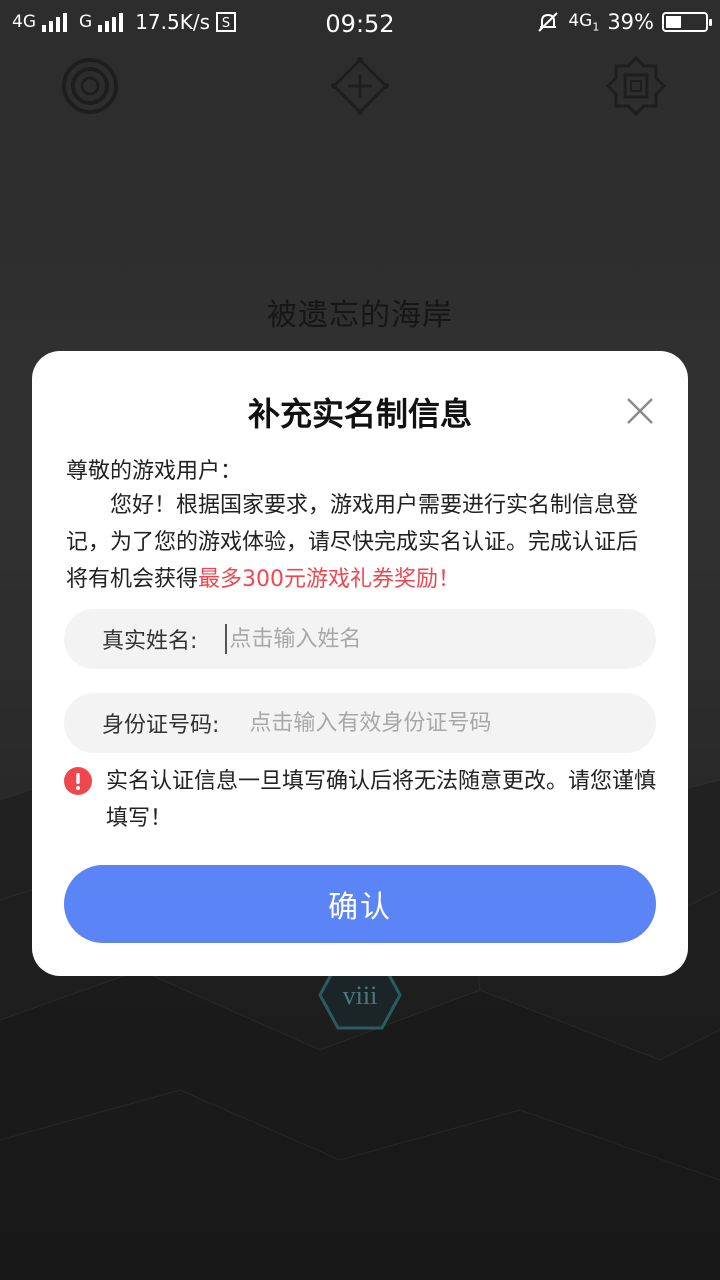 This screenshot has height=1280, width=720. I want to click on warning-notice: 实名认证信息一旦填写确认后将无法随意更改。请您谨慎填写！, so click(364, 800).